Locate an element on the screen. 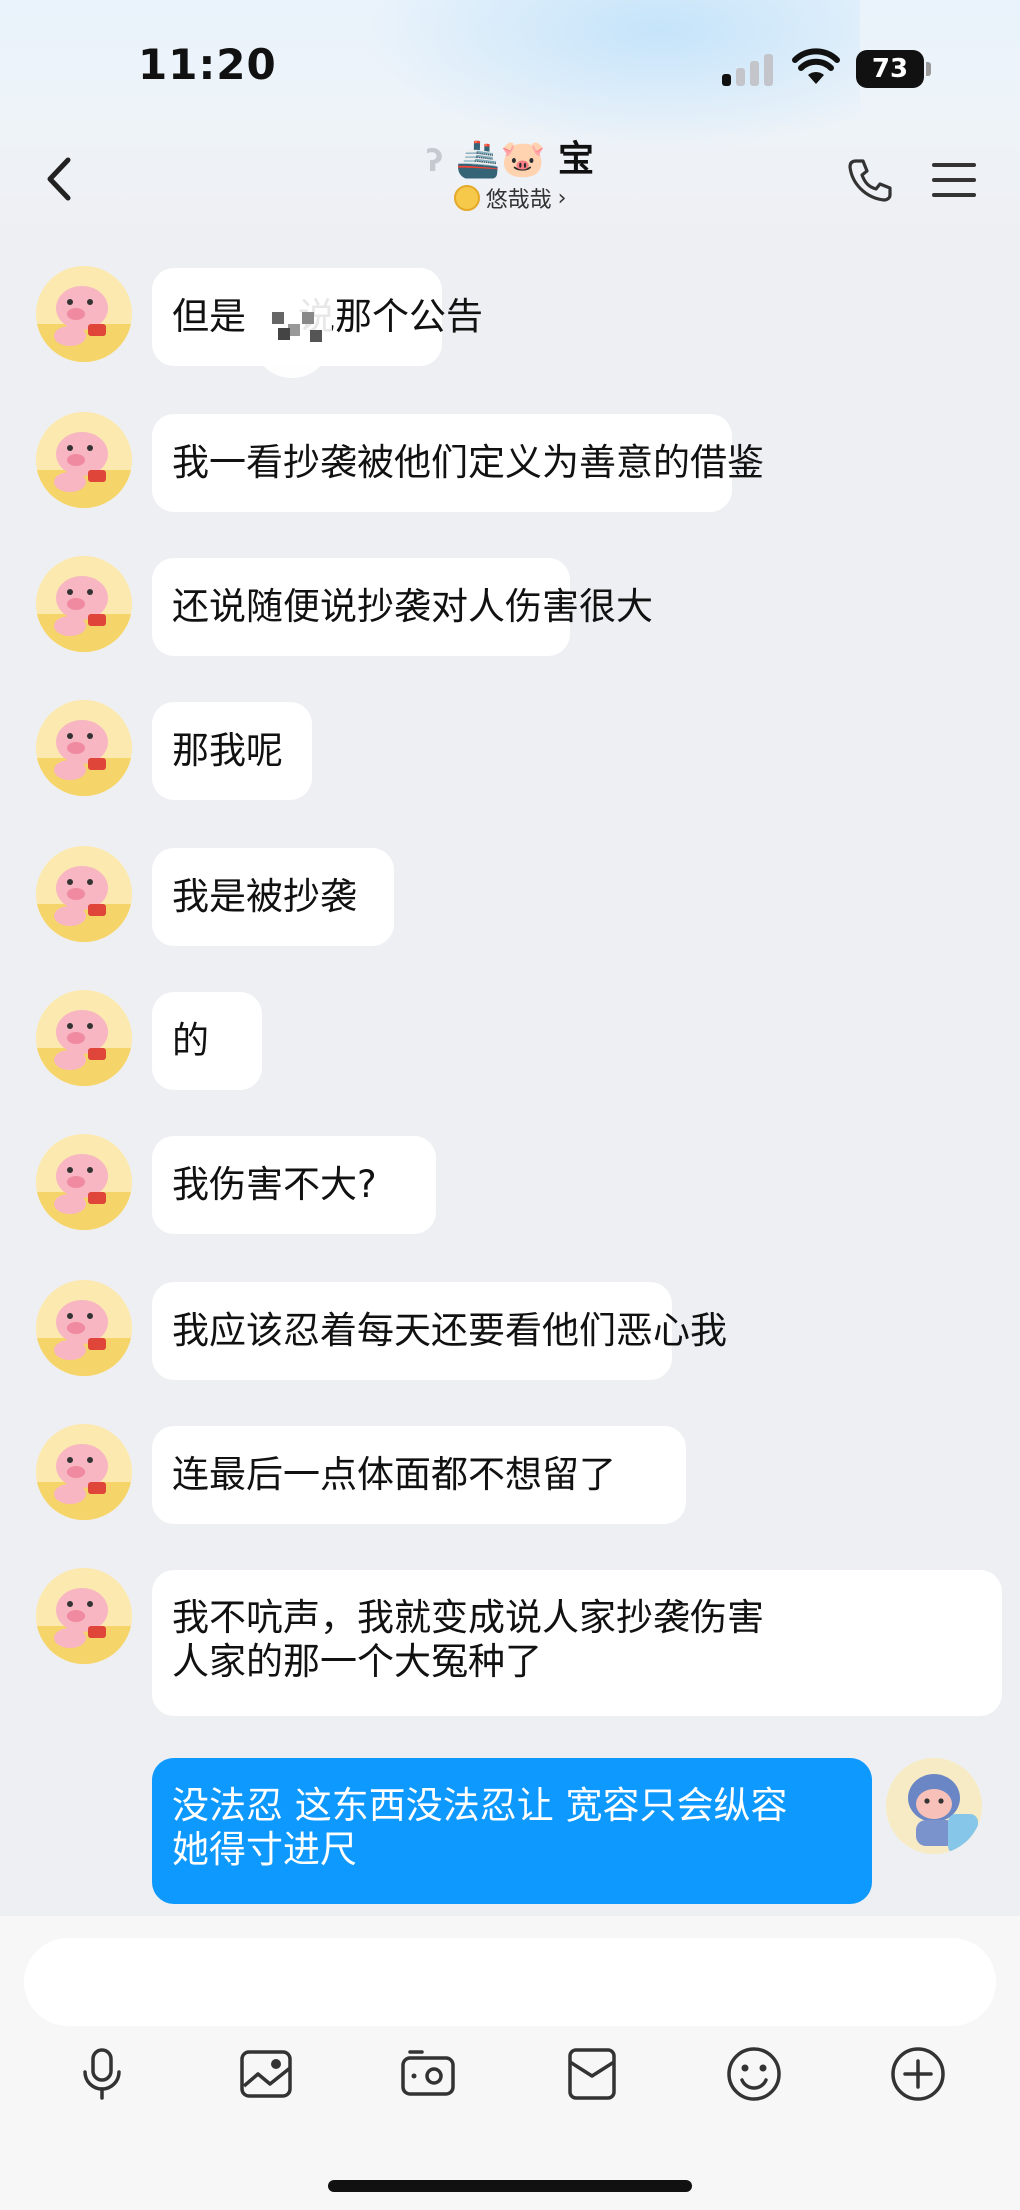 This screenshot has width=1020, height=2210. message-text-line: 我应该忍着每天还要看他们恶心我 is located at coordinates (449, 1330).